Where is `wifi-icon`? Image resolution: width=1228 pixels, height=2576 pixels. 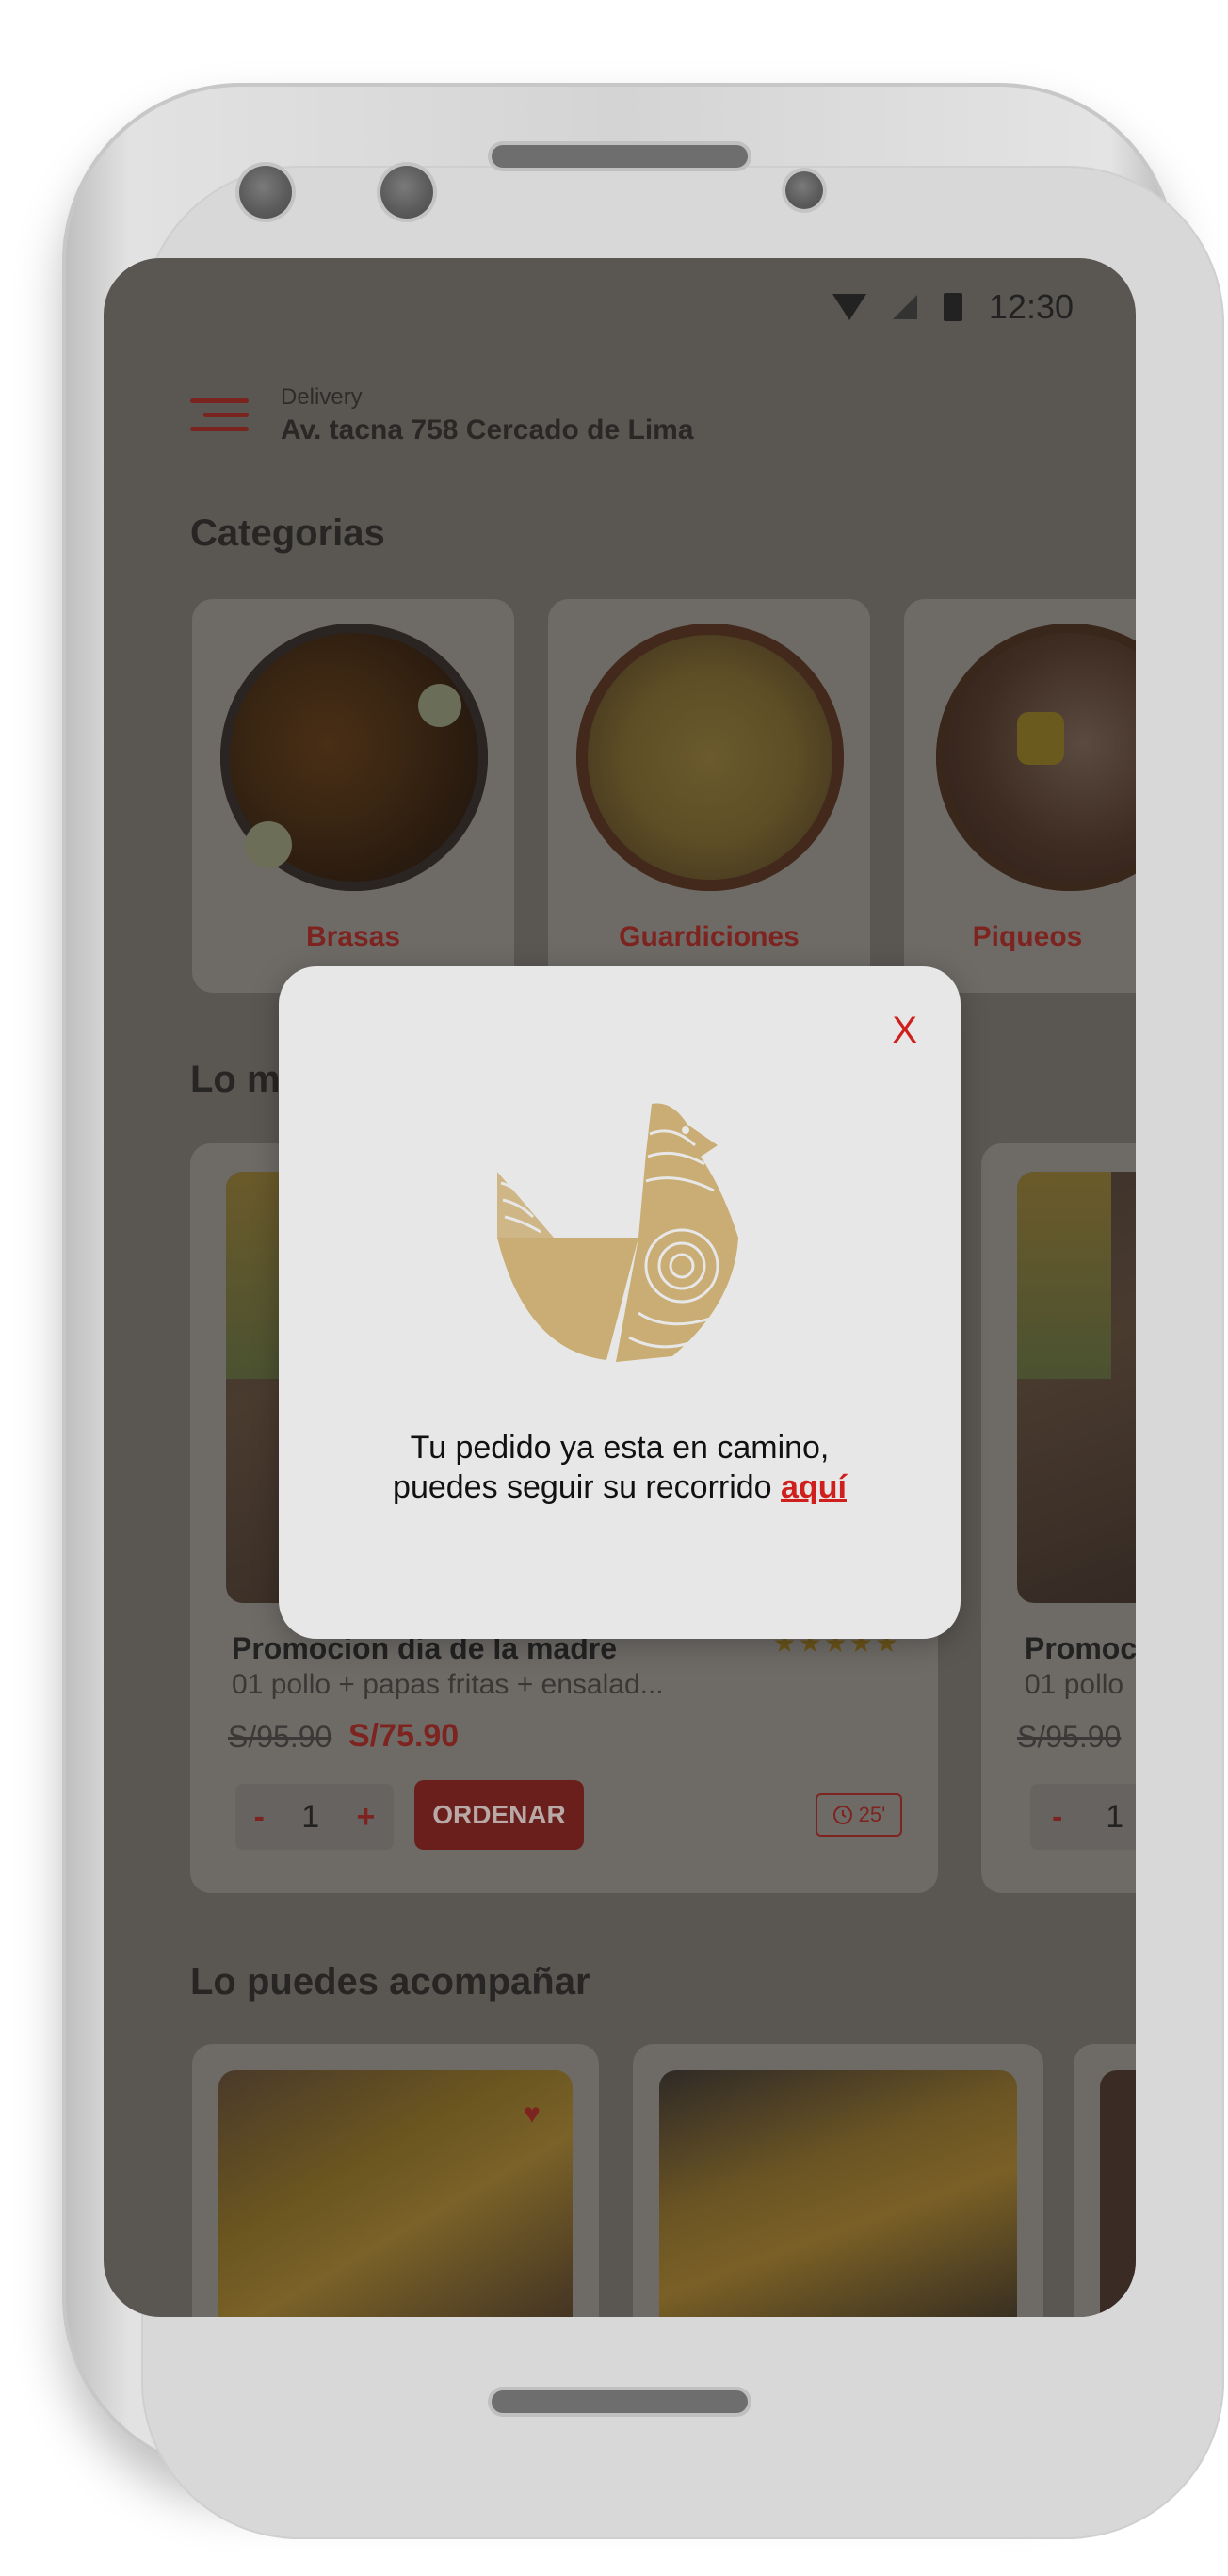 wifi-icon is located at coordinates (849, 307).